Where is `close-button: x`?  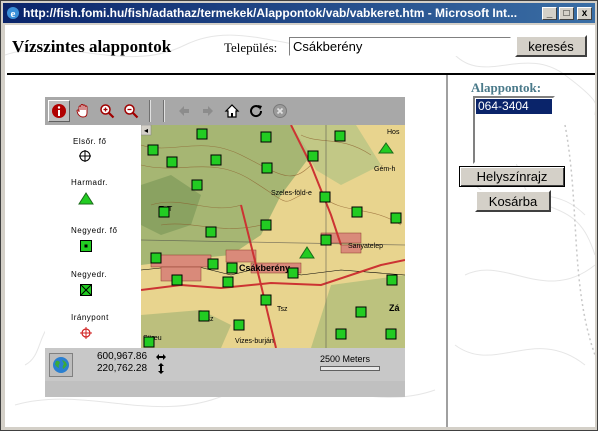
close-button: x is located at coordinates (584, 13).